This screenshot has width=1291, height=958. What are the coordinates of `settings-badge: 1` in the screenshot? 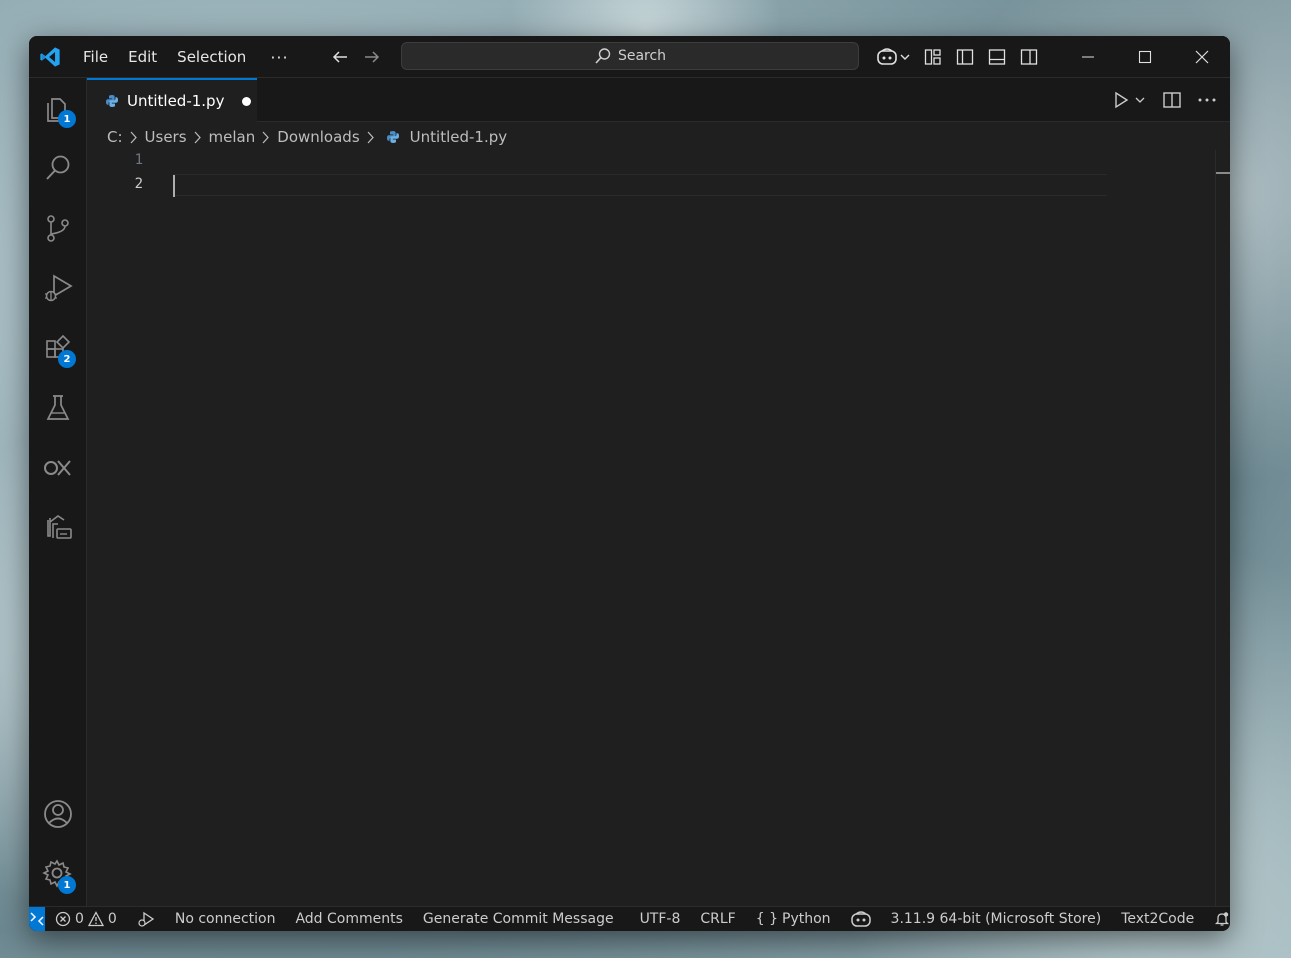 It's located at (67, 885).